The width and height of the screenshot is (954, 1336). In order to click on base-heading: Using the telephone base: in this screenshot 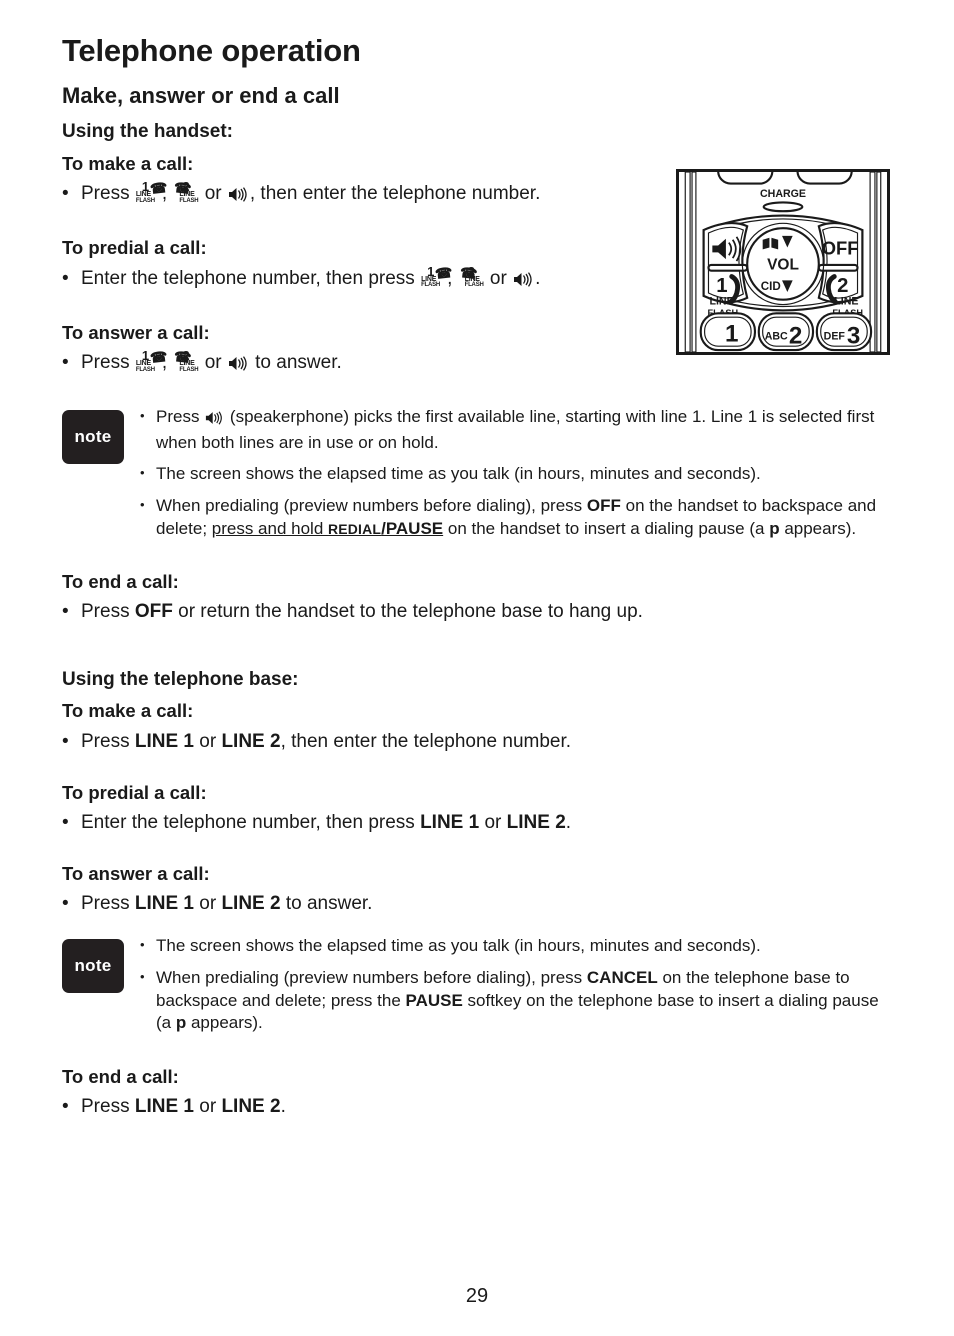, I will do `click(180, 679)`.